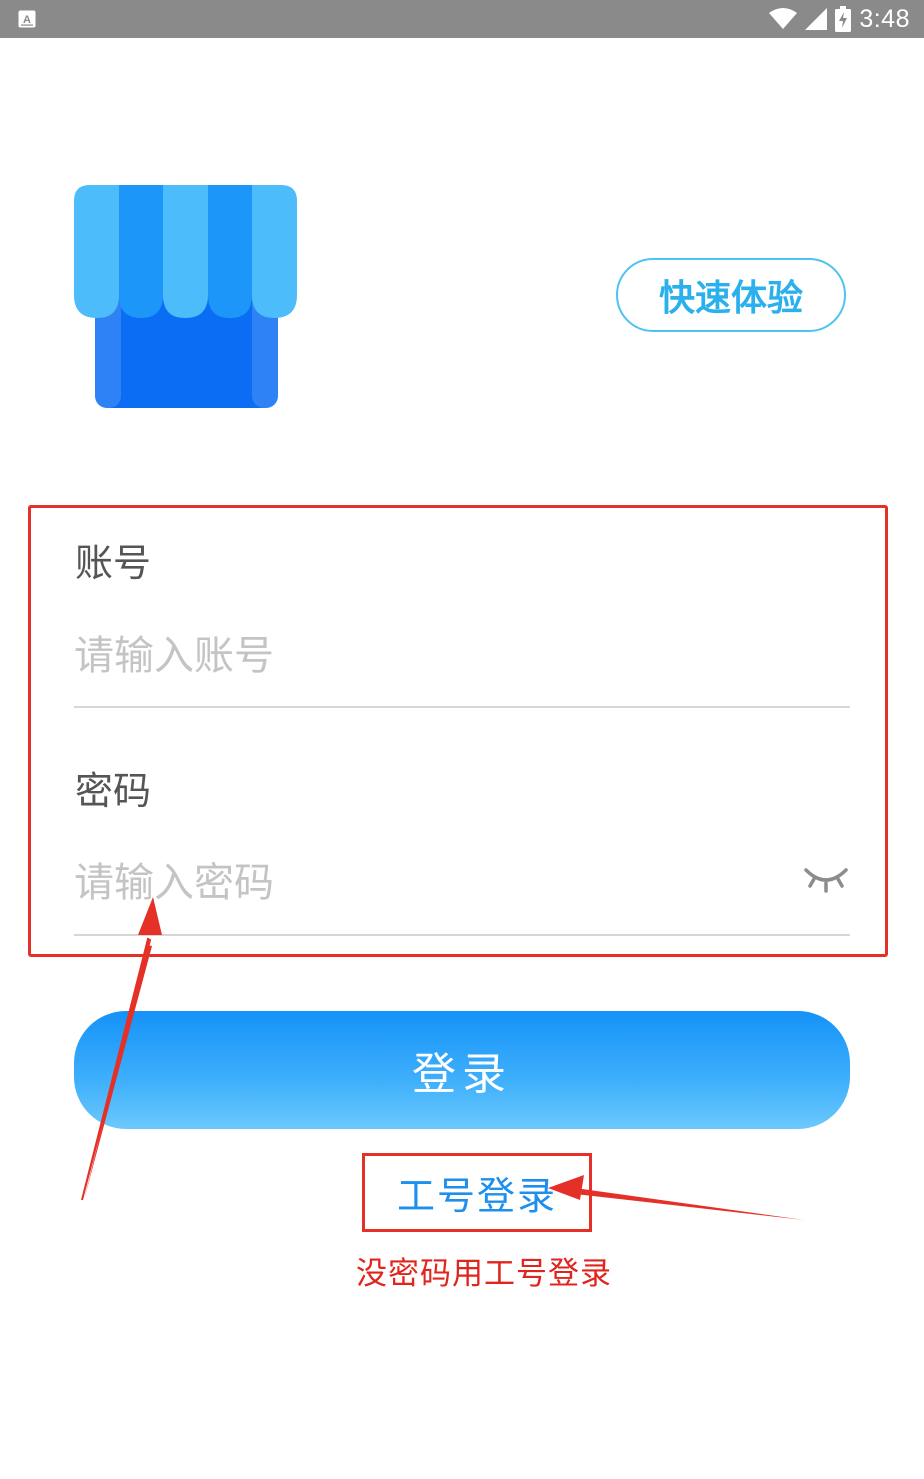  I want to click on login-button: 登录, so click(462, 1070).